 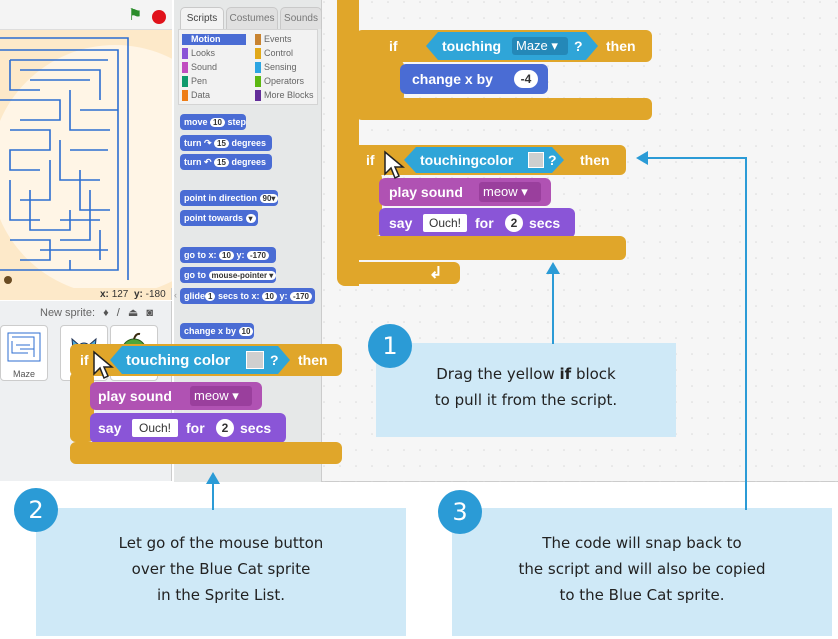 I want to click on touching-sensing-reporter: touching Maze ▾ ?, so click(x=512, y=46).